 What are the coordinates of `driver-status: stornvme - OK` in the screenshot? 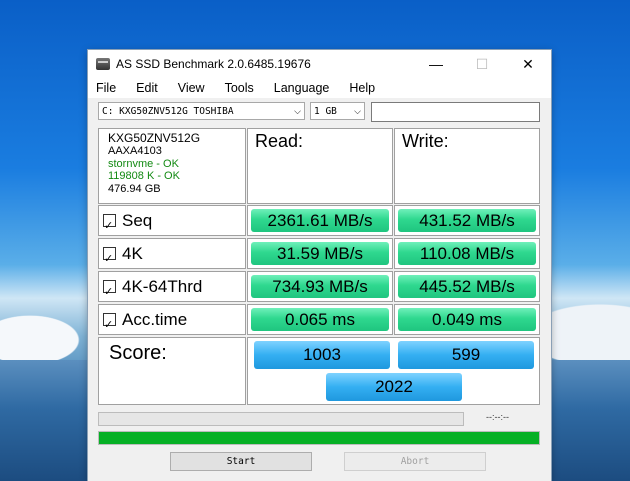 It's located at (143, 163).